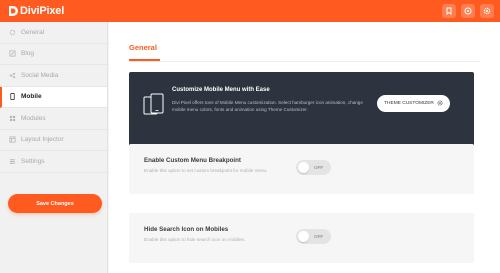 The image size is (500, 273). Describe the element at coordinates (12, 118) in the screenshot. I see `grid-icon` at that location.